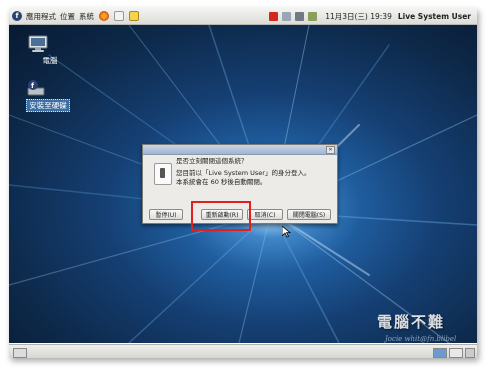  What do you see at coordinates (43, 88) in the screenshot?
I see `install-to-disk-icon: f` at bounding box center [43, 88].